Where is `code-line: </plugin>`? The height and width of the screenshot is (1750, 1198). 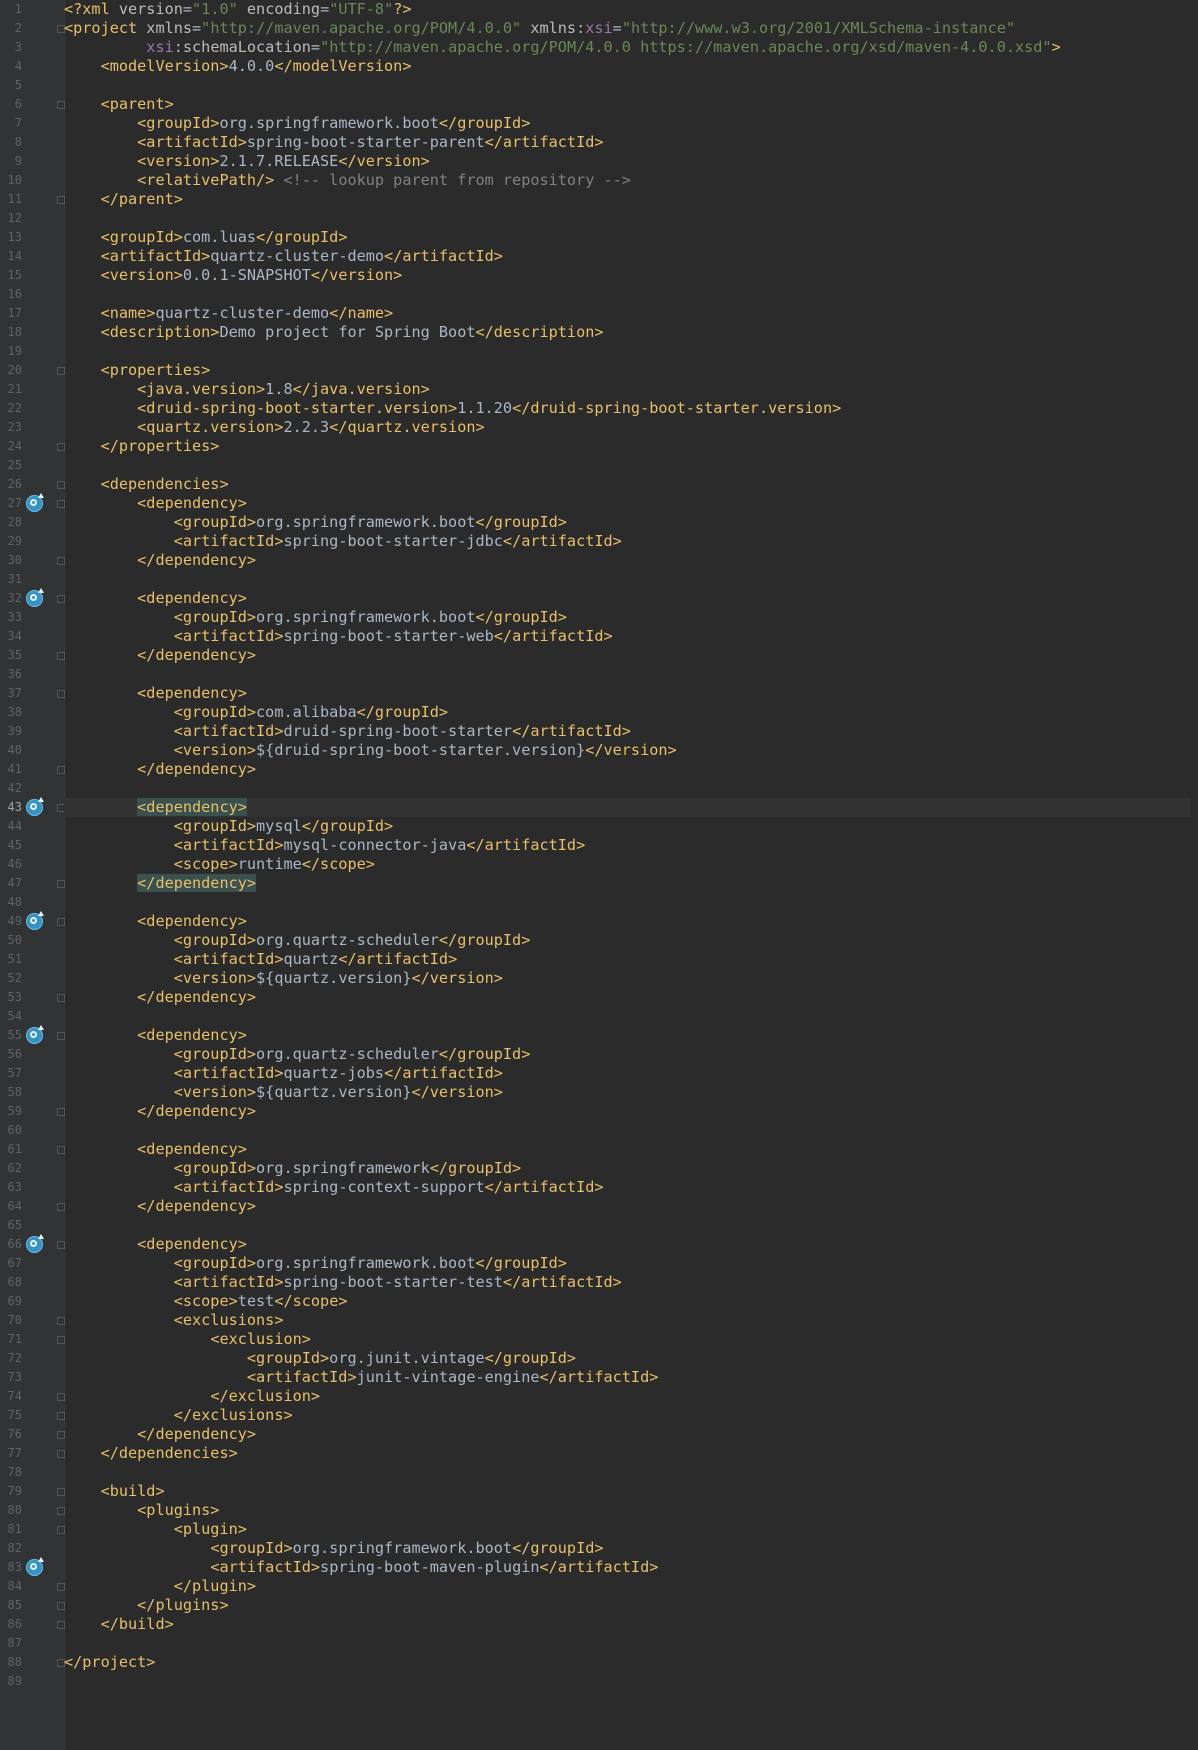
code-line: </plugin> is located at coordinates (631, 1586).